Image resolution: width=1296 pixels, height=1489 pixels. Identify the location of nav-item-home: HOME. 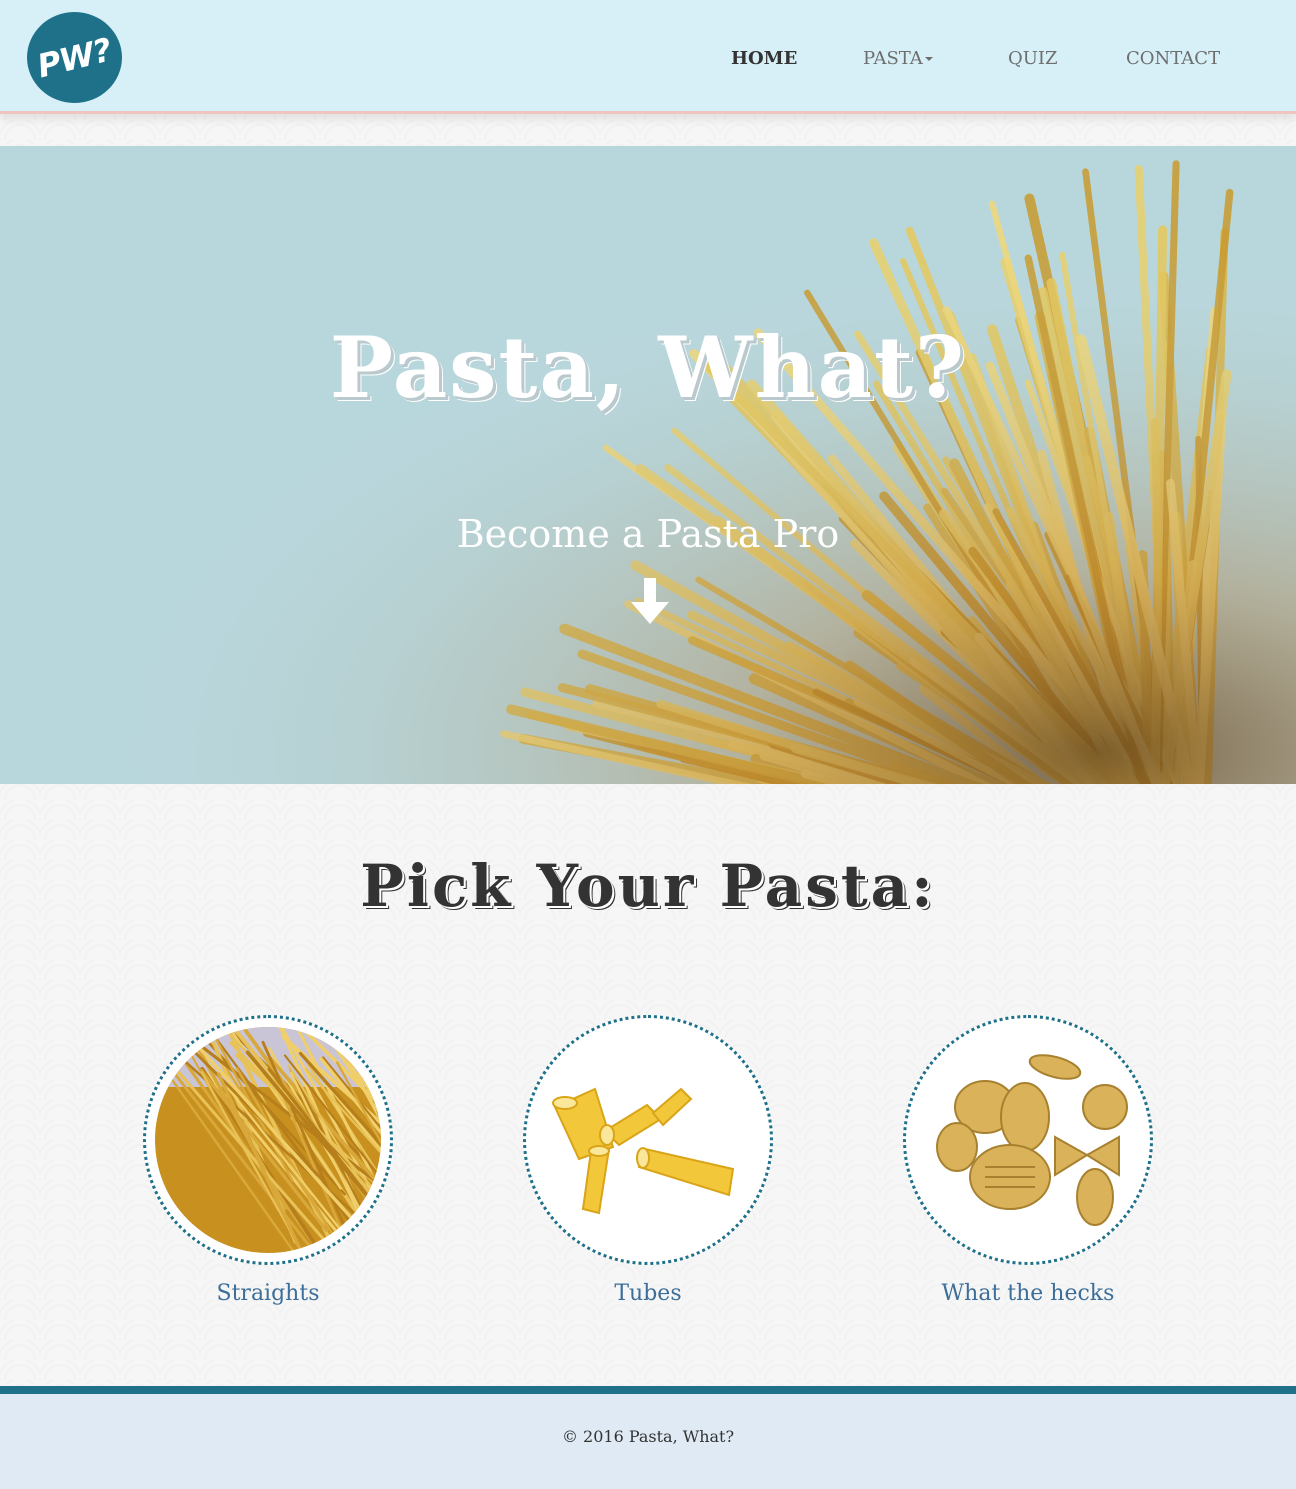
(764, 58).